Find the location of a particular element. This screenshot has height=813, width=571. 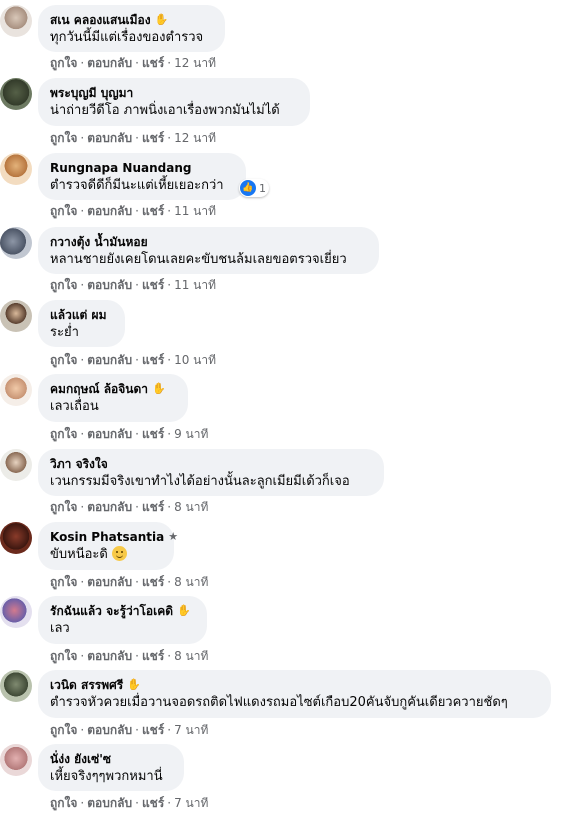

commenter-name: วิภา จริงใจ is located at coordinates (79, 464).